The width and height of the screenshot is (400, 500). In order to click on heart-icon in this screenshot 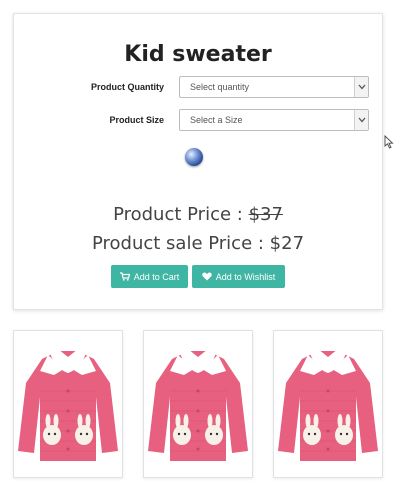, I will do `click(207, 276)`.